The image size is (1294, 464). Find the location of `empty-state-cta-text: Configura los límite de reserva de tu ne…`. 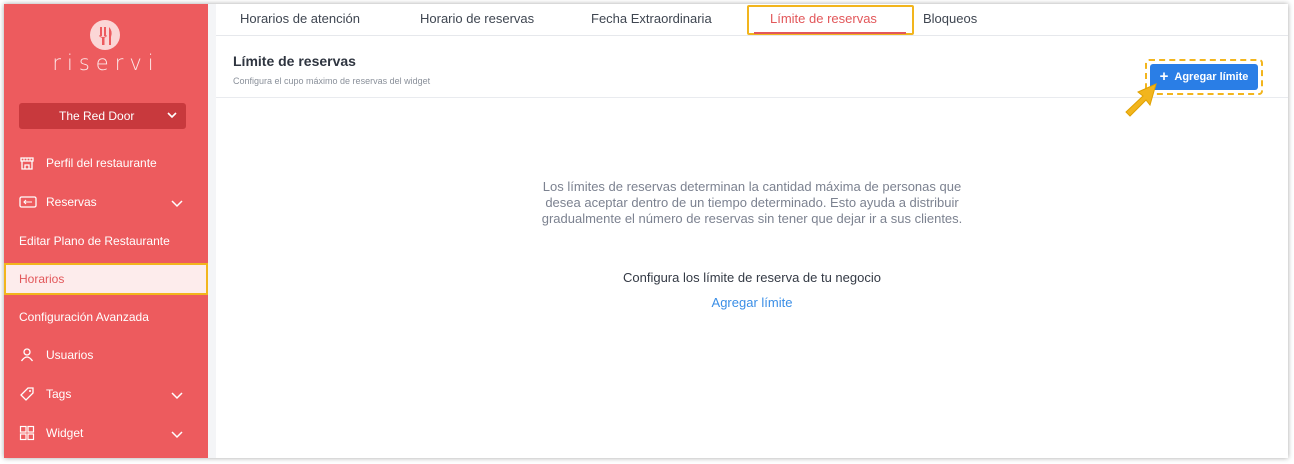

empty-state-cta-text: Configura los límite de reserva de tu ne… is located at coordinates (752, 277).